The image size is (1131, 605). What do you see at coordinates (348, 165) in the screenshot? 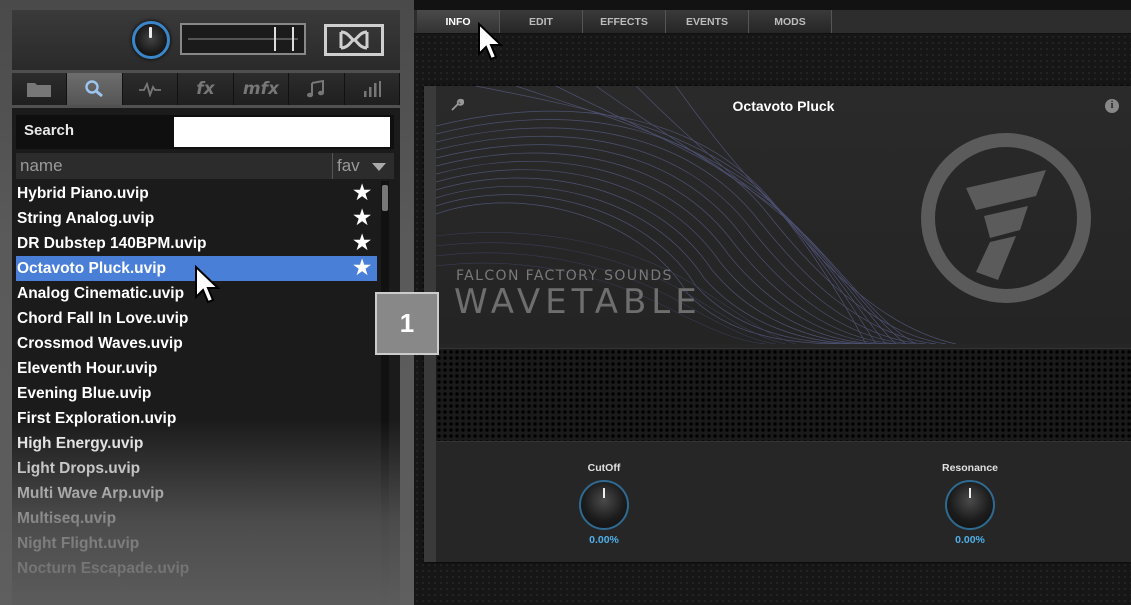
I see `column-fav-label: fav` at bounding box center [348, 165].